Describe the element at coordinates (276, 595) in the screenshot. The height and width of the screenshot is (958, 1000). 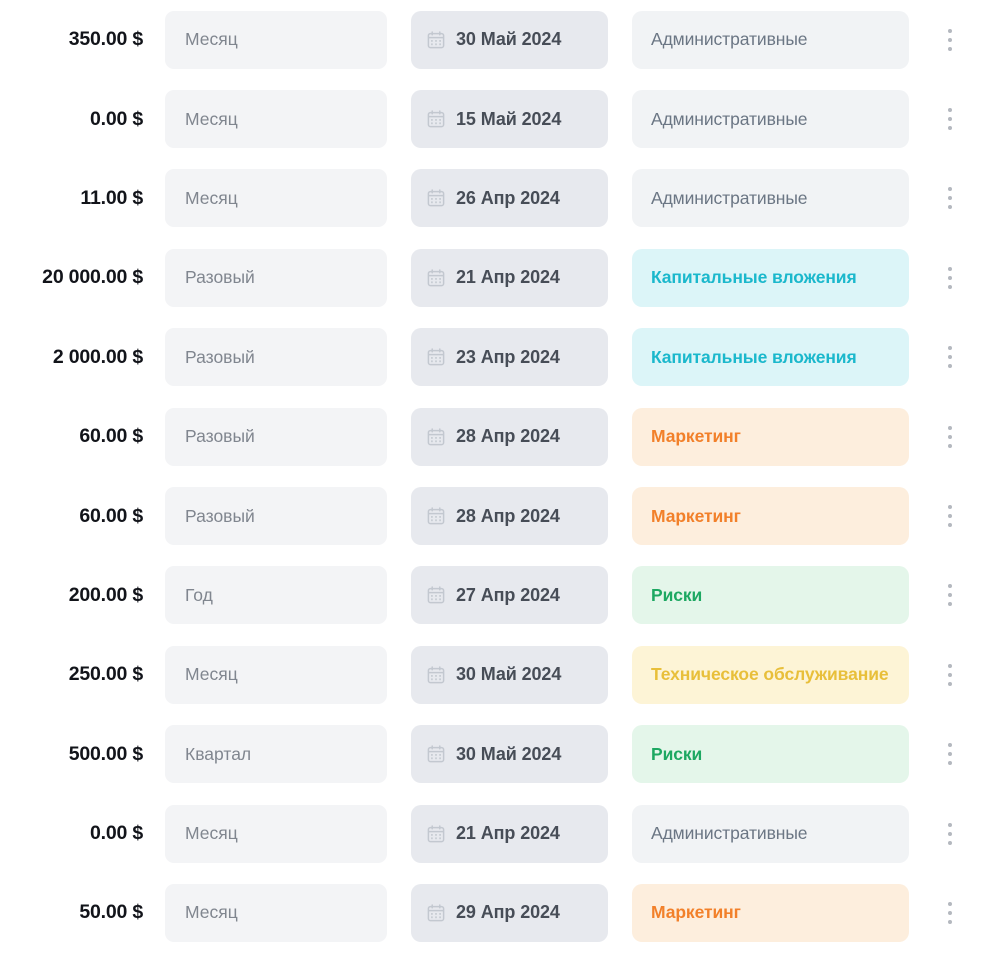
I see `periodicity-select: Год` at that location.